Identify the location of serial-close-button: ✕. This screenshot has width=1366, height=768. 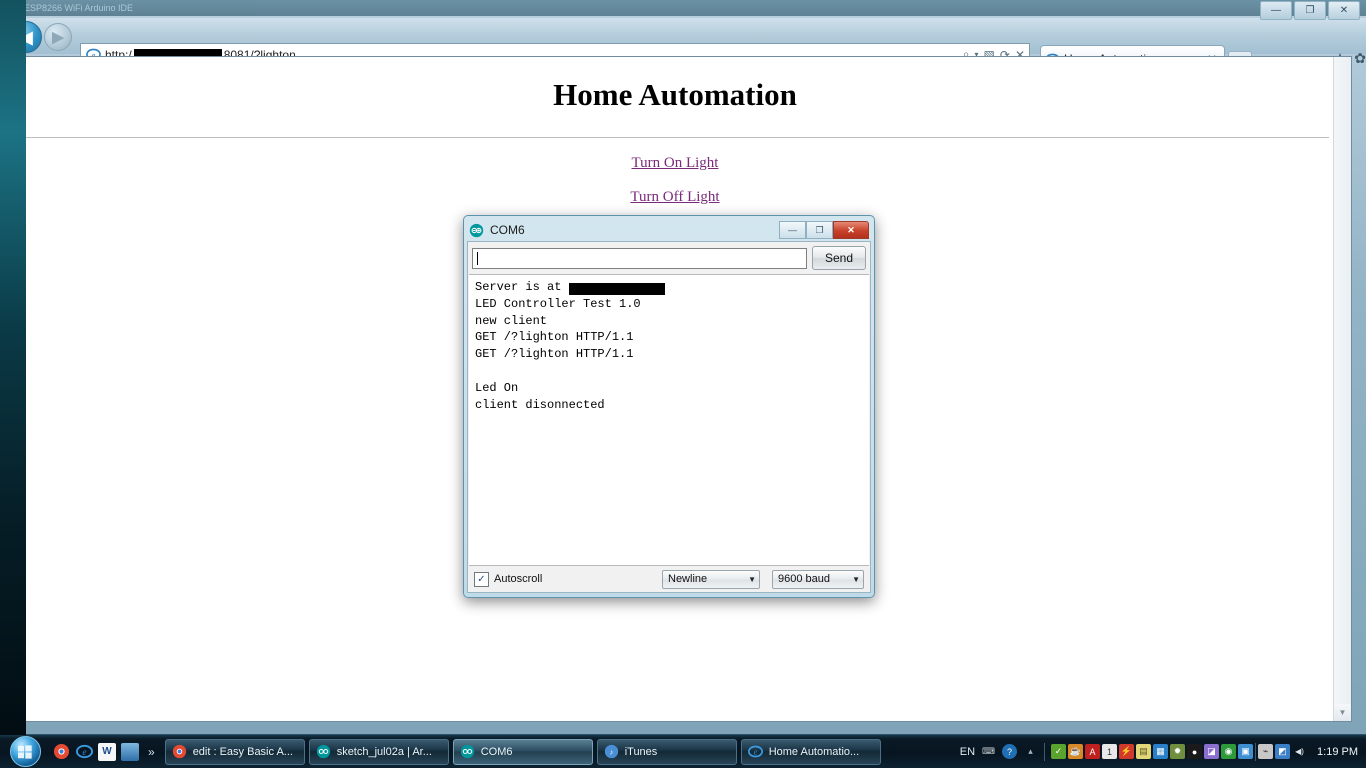
(851, 230).